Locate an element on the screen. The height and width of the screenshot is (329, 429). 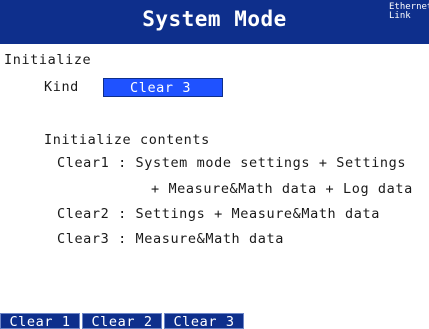
link-status-label: Link is located at coordinates (400, 16).